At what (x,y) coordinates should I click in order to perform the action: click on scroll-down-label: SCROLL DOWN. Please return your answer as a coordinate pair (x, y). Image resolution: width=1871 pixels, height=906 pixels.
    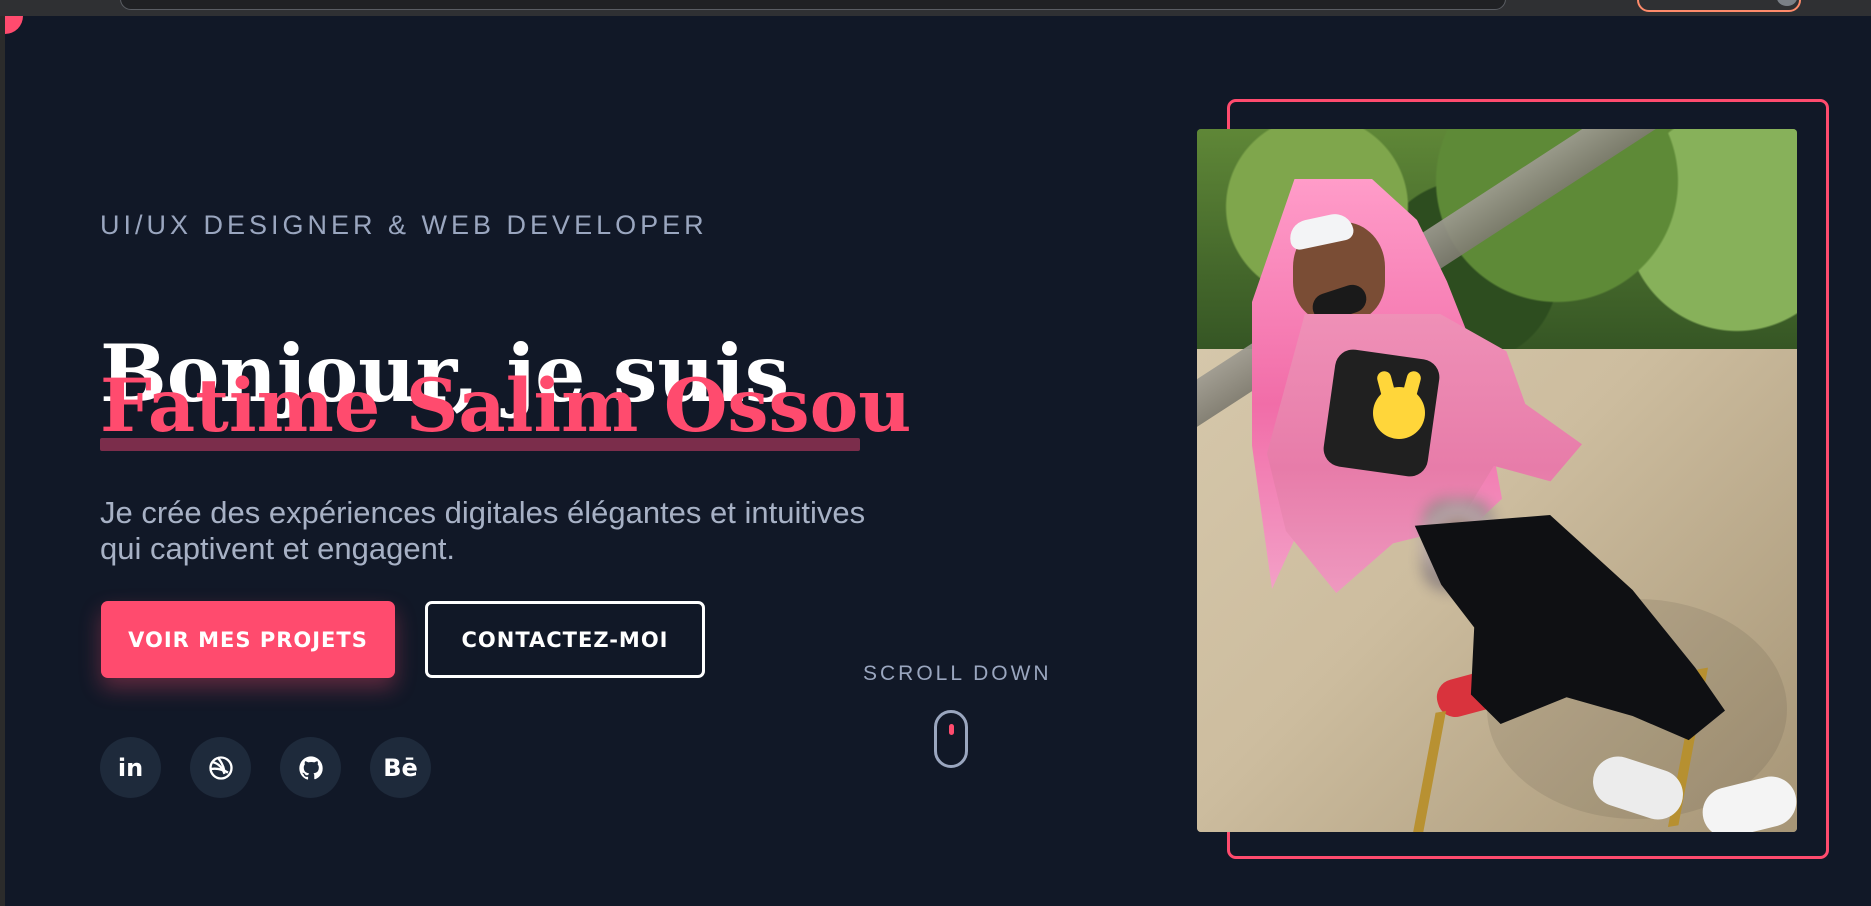
    Looking at the image, I should click on (957, 673).